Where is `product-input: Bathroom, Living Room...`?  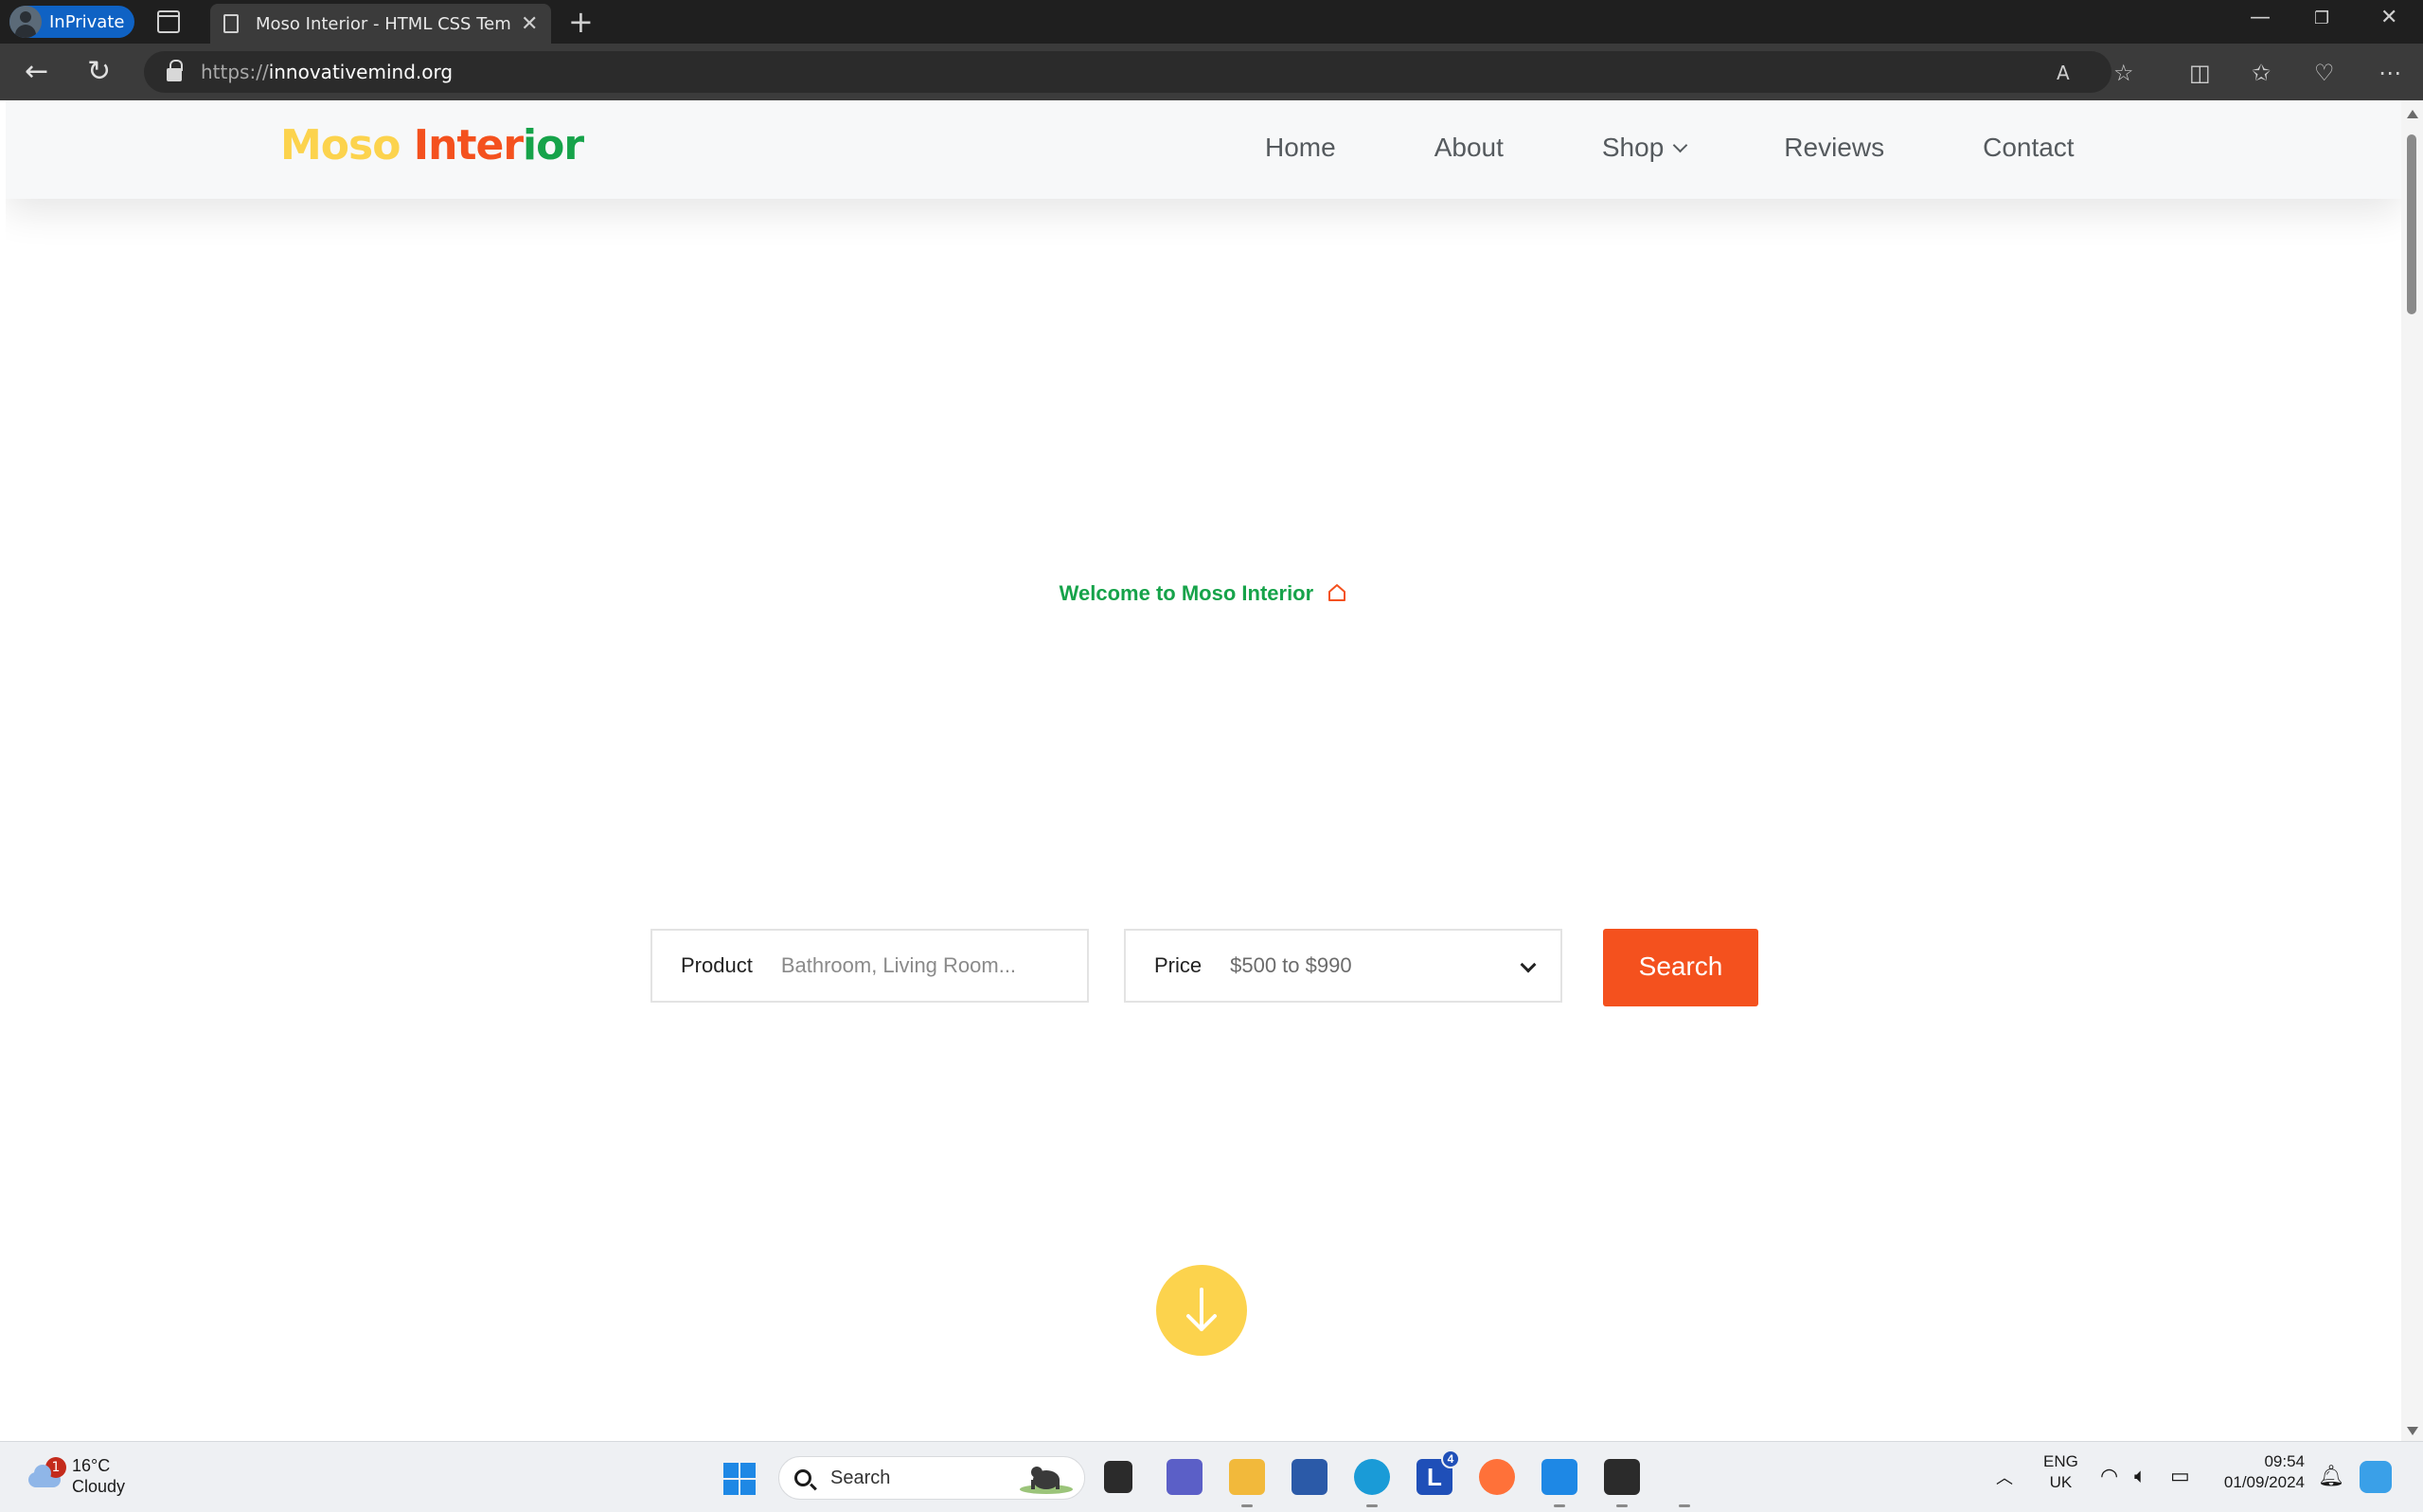
product-input: Bathroom, Living Room... is located at coordinates (898, 965).